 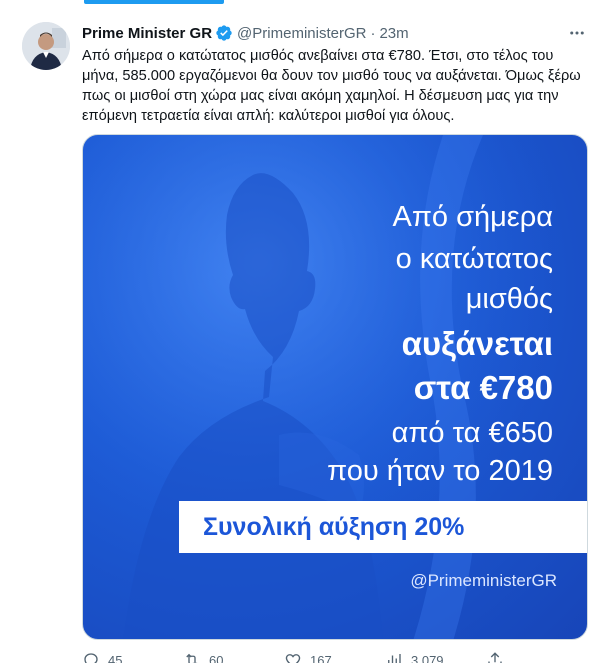 What do you see at coordinates (224, 33) in the screenshot?
I see `verified-badge-icon` at bounding box center [224, 33].